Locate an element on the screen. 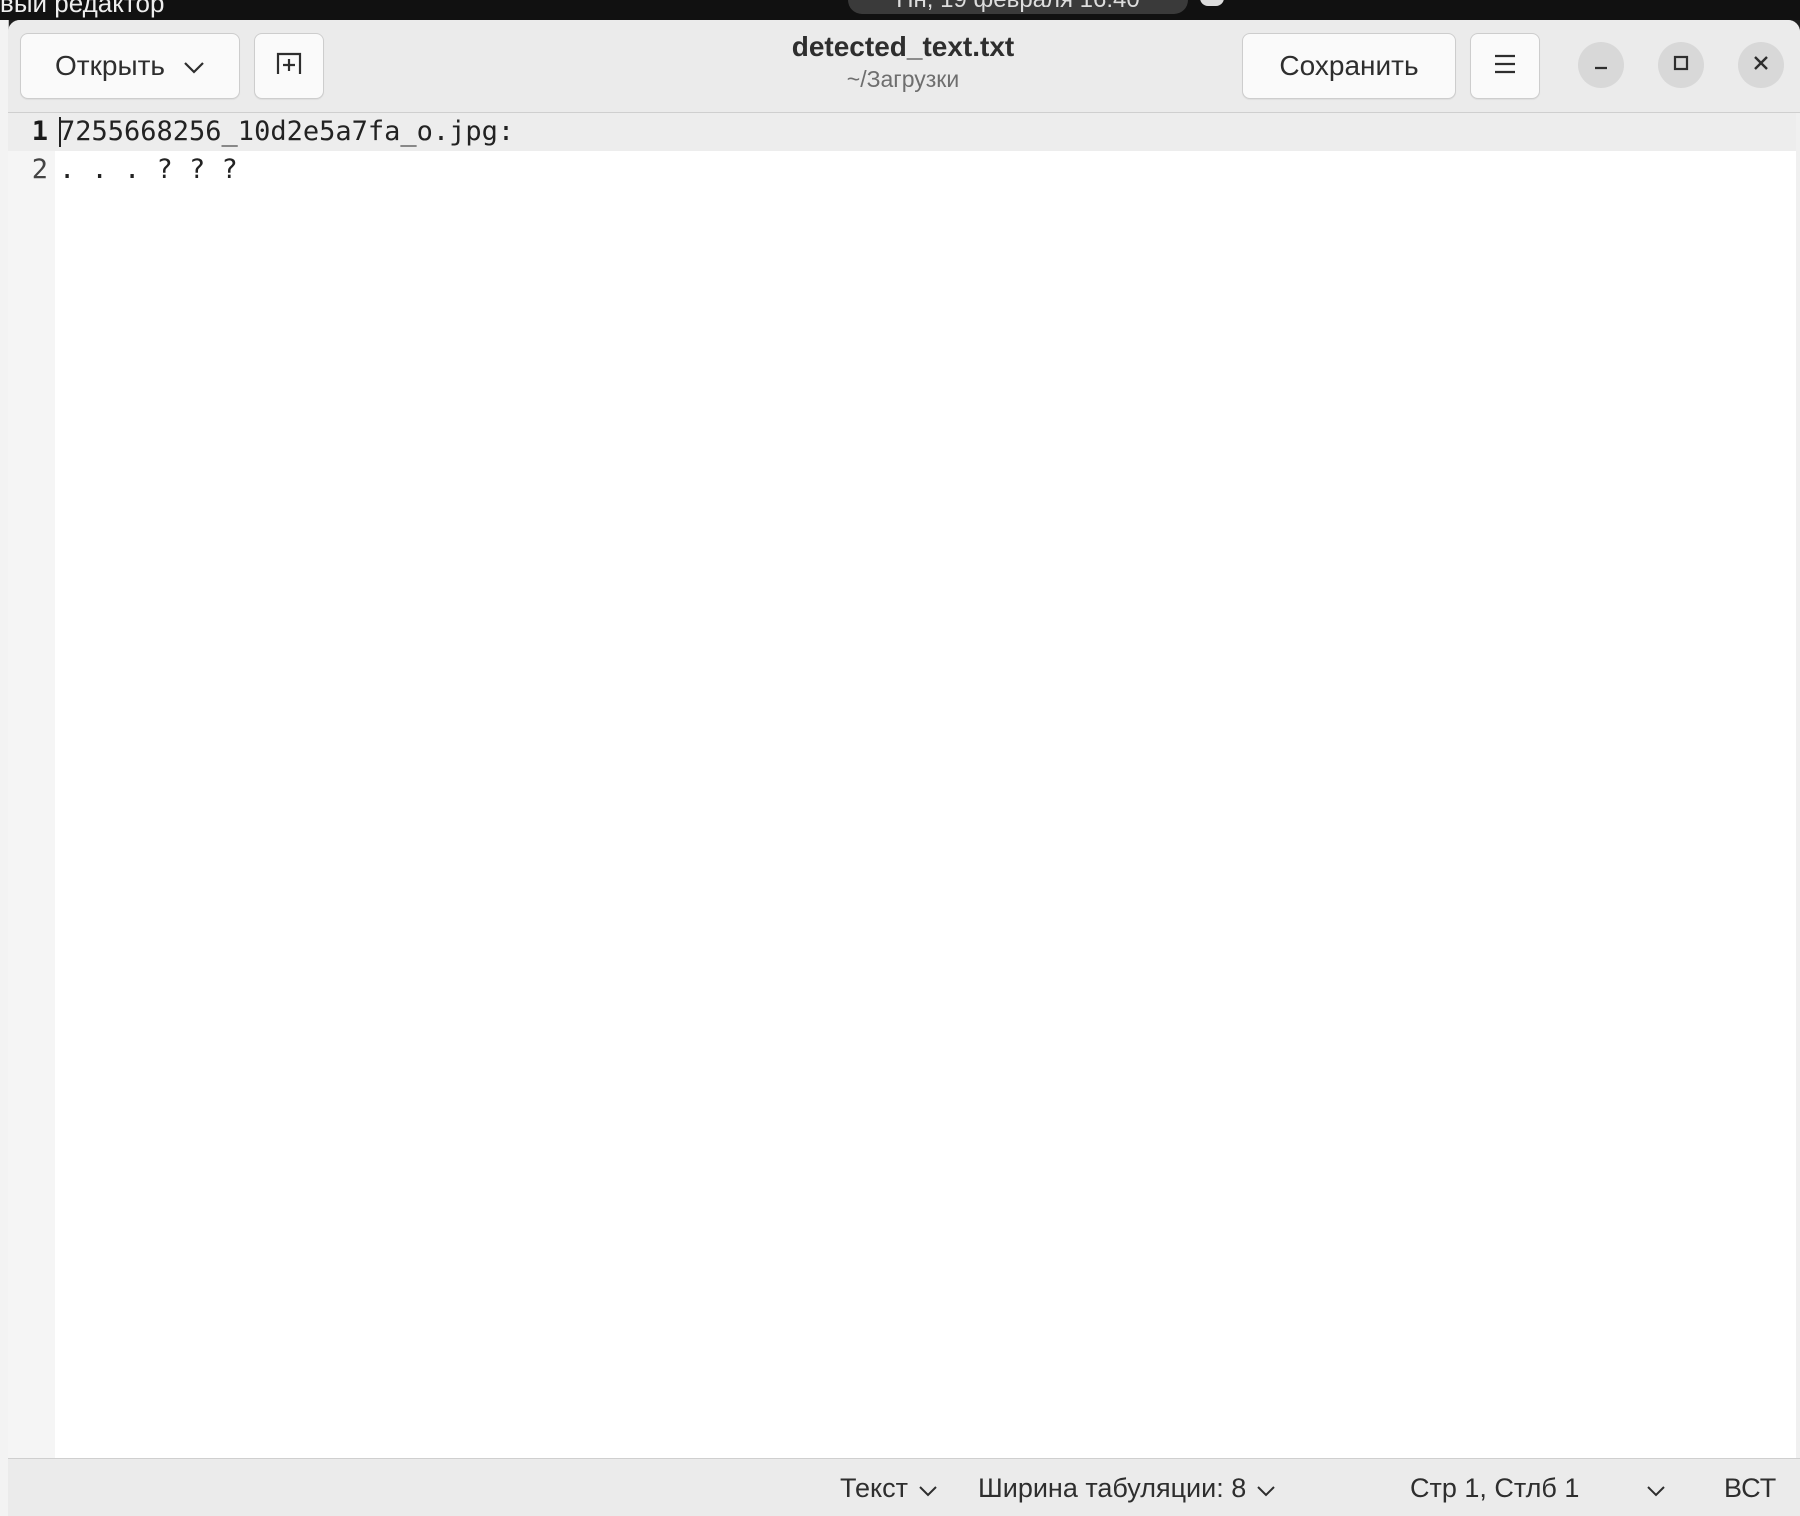 Image resolution: width=1800 pixels, height=1516 pixels. minimize-button is located at coordinates (1601, 65).